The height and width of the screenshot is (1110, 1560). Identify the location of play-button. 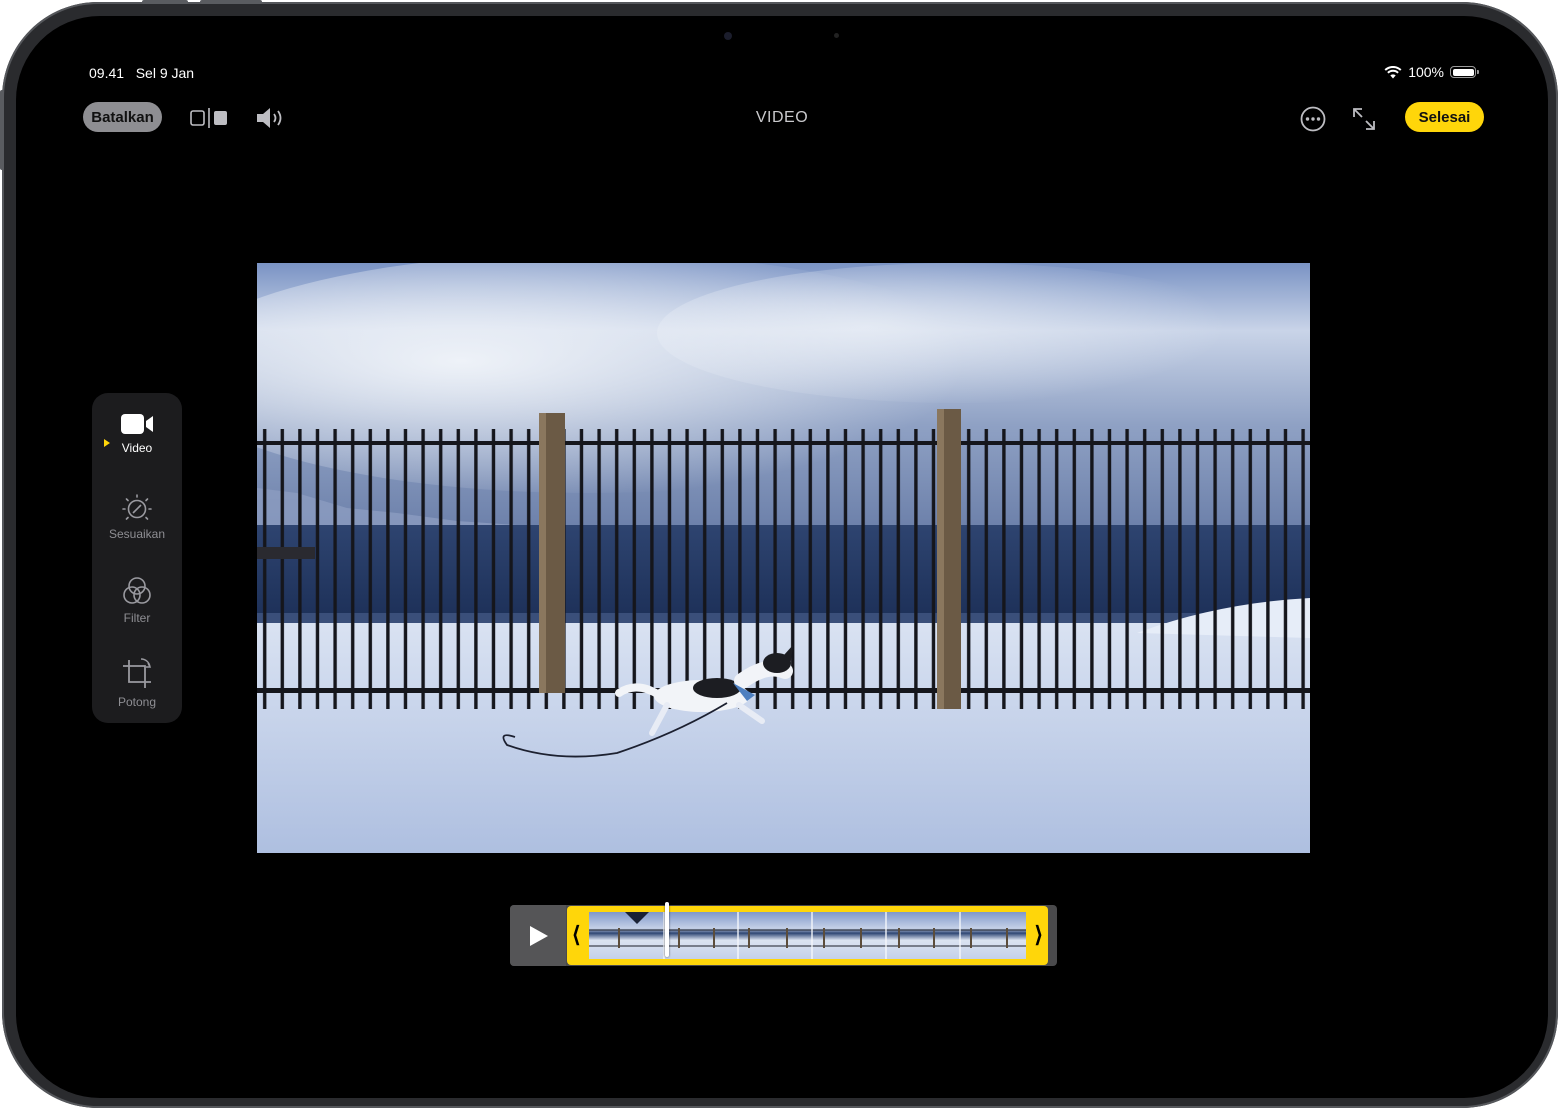
(538, 935).